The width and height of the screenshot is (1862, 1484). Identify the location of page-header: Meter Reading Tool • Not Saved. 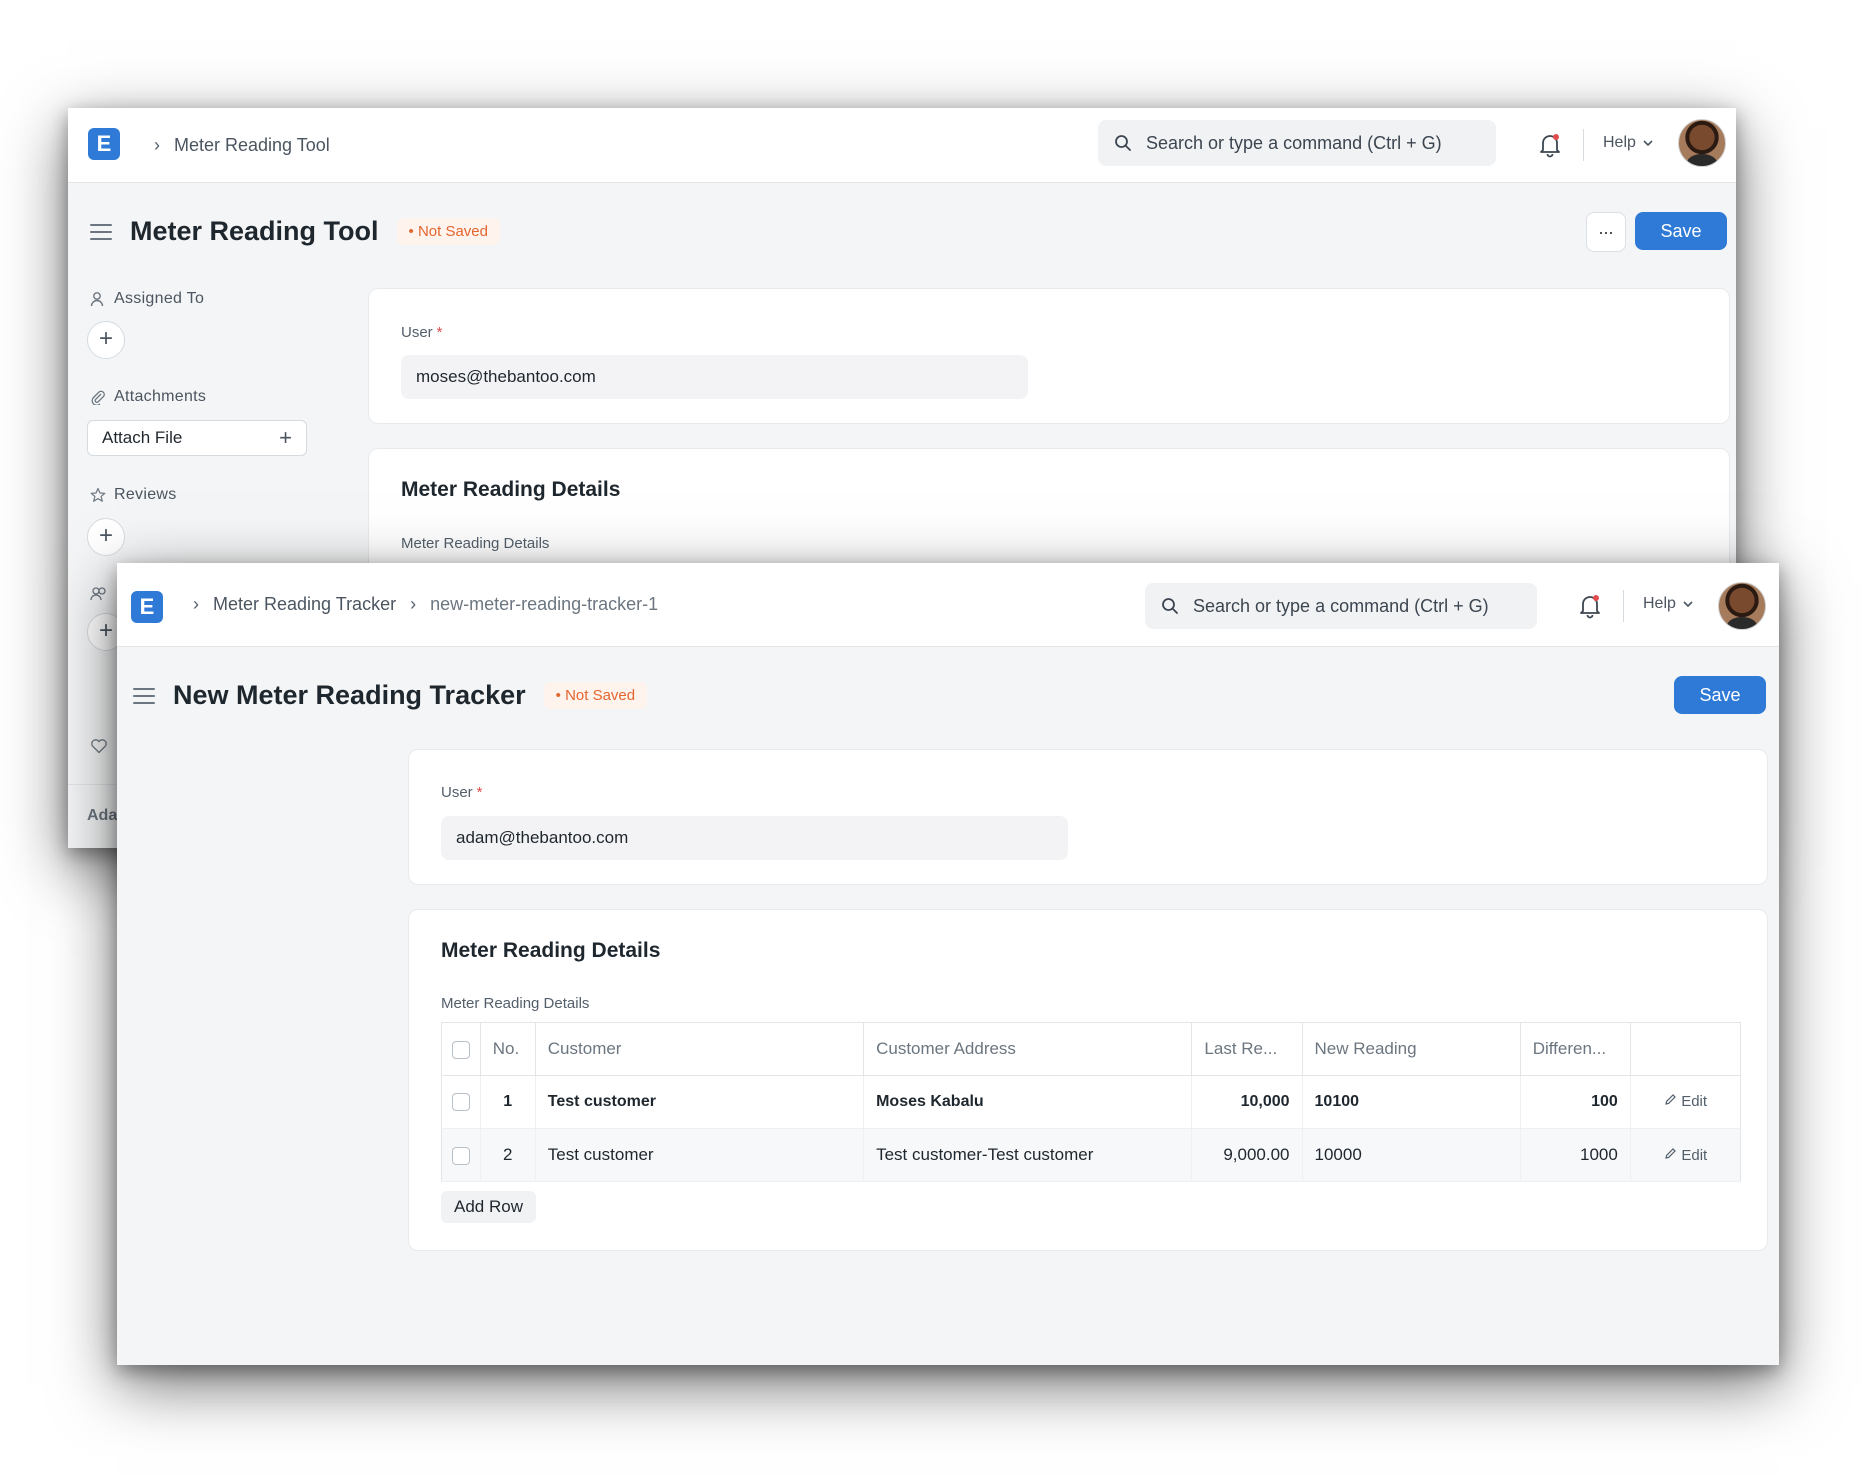
(295, 231).